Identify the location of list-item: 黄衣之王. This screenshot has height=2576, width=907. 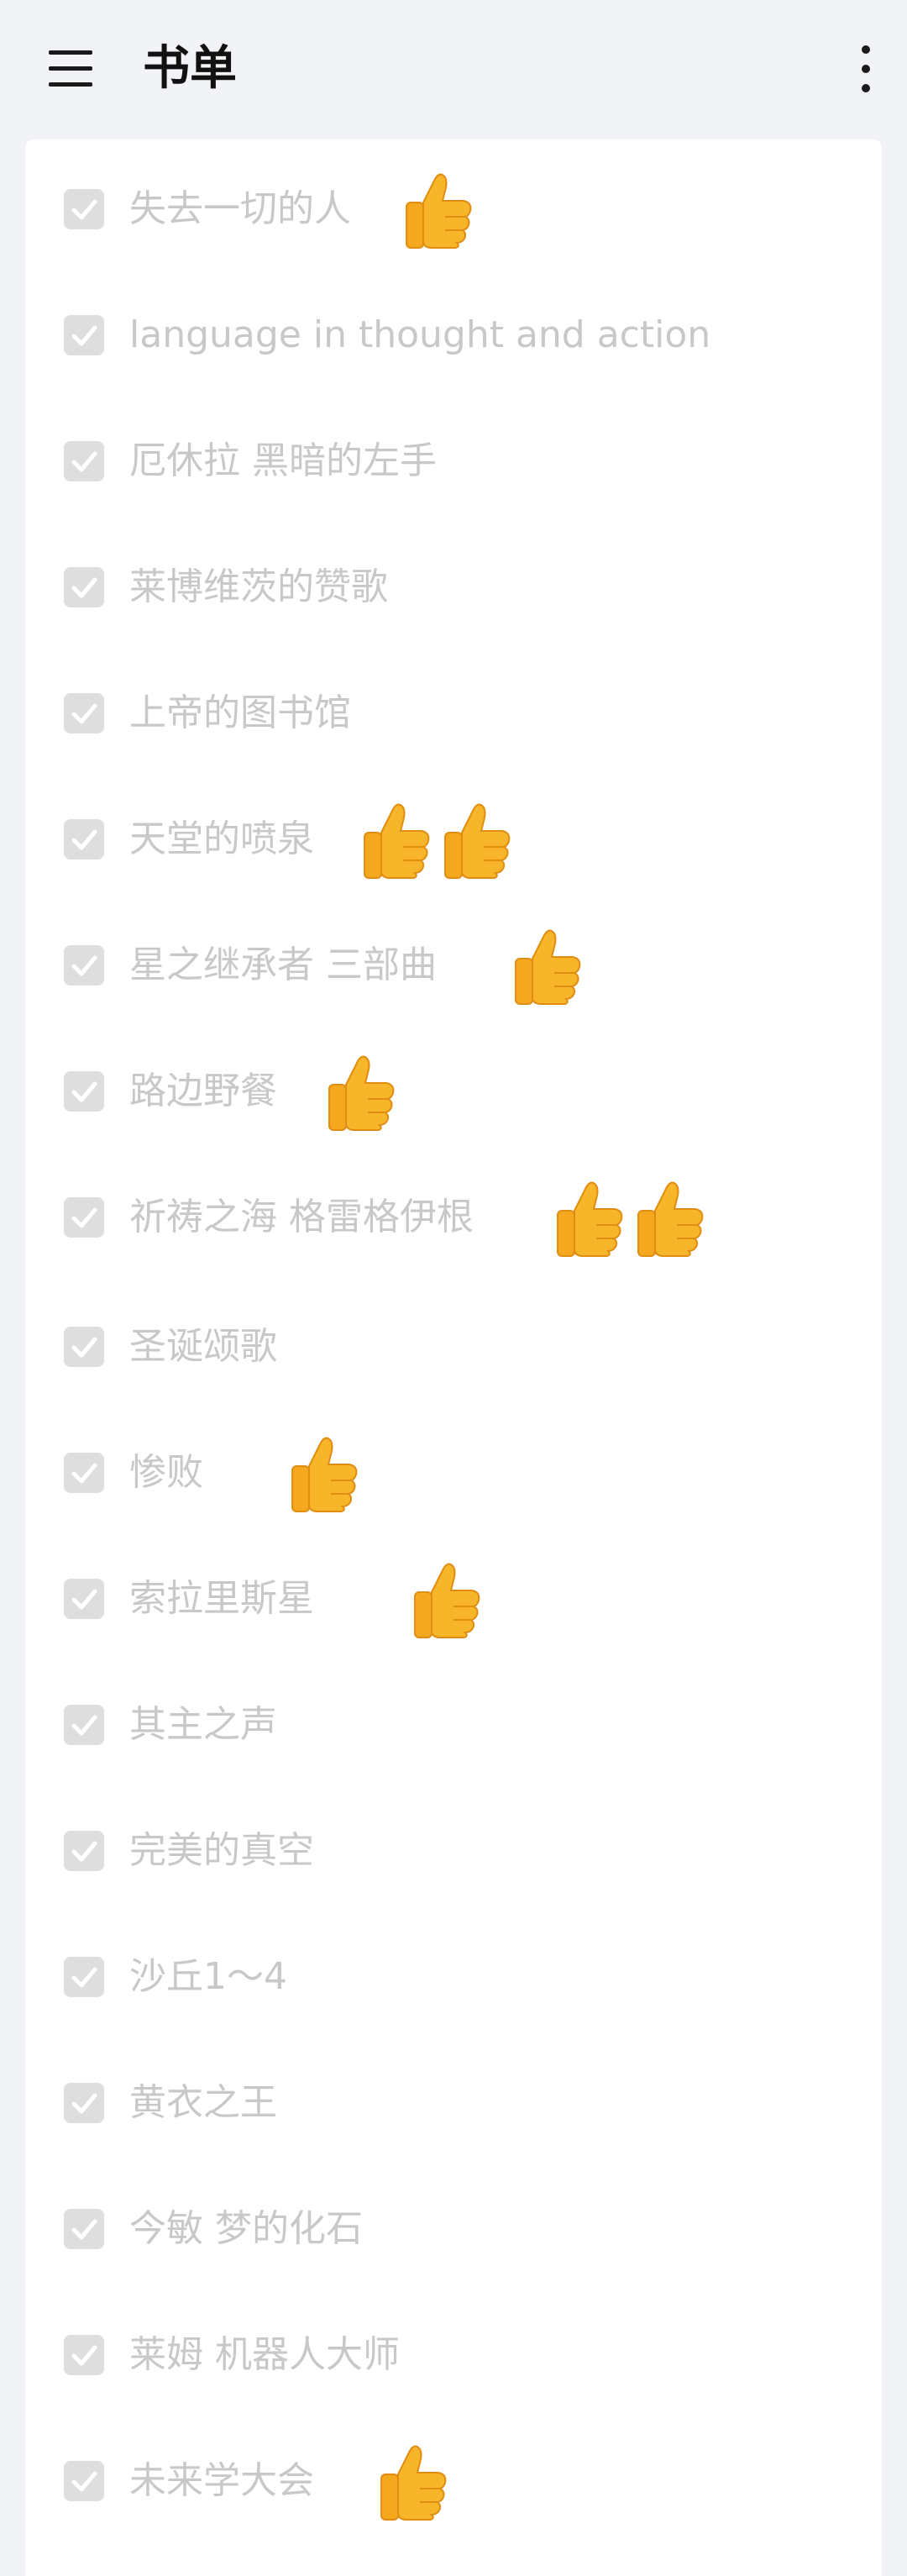
(453, 2103).